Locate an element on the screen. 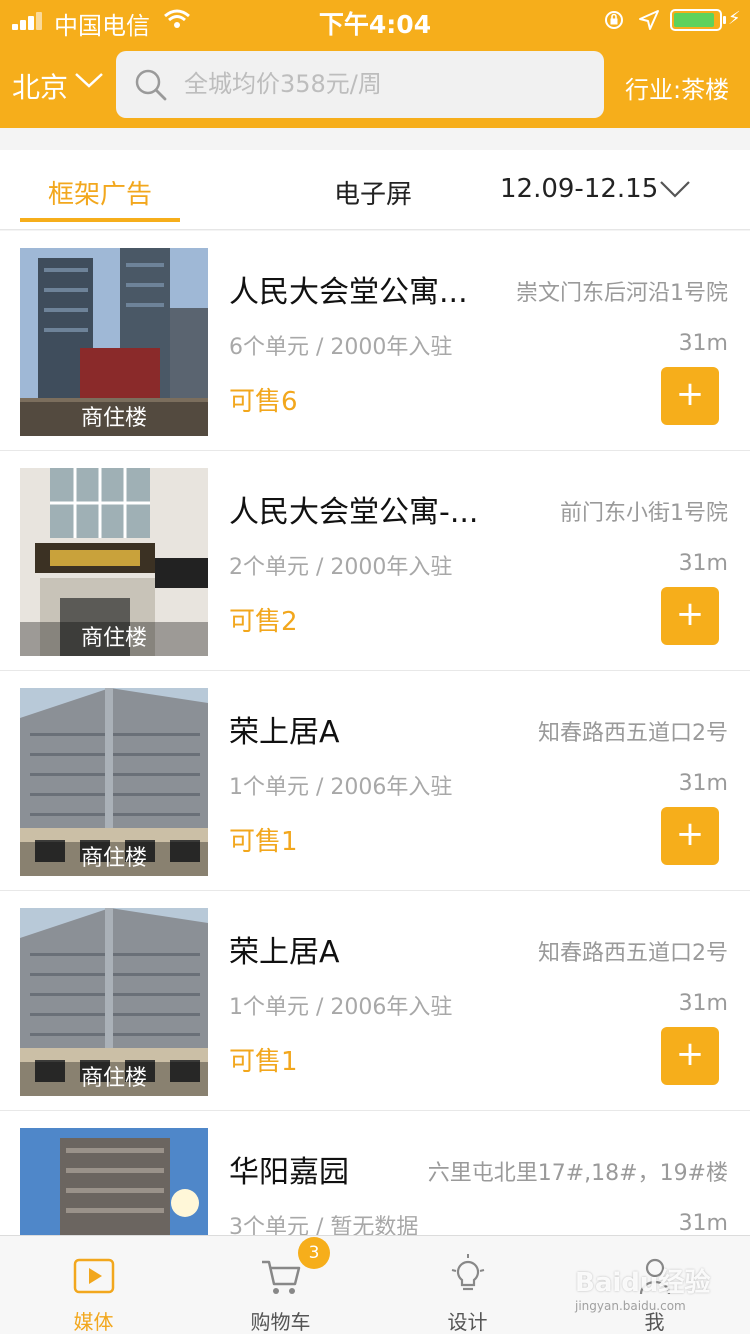  top-header: 中国电信 下午4:04 ⚡ 北京 行业:茶楼 is located at coordinates (375, 64).